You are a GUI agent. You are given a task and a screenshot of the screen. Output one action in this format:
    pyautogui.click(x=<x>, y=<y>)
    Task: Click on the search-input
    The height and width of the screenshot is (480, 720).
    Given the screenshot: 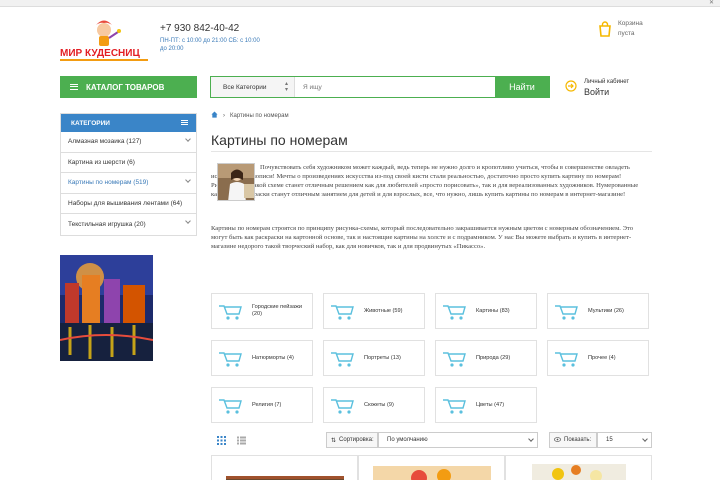 What is the action you would take?
    pyautogui.click(x=395, y=87)
    